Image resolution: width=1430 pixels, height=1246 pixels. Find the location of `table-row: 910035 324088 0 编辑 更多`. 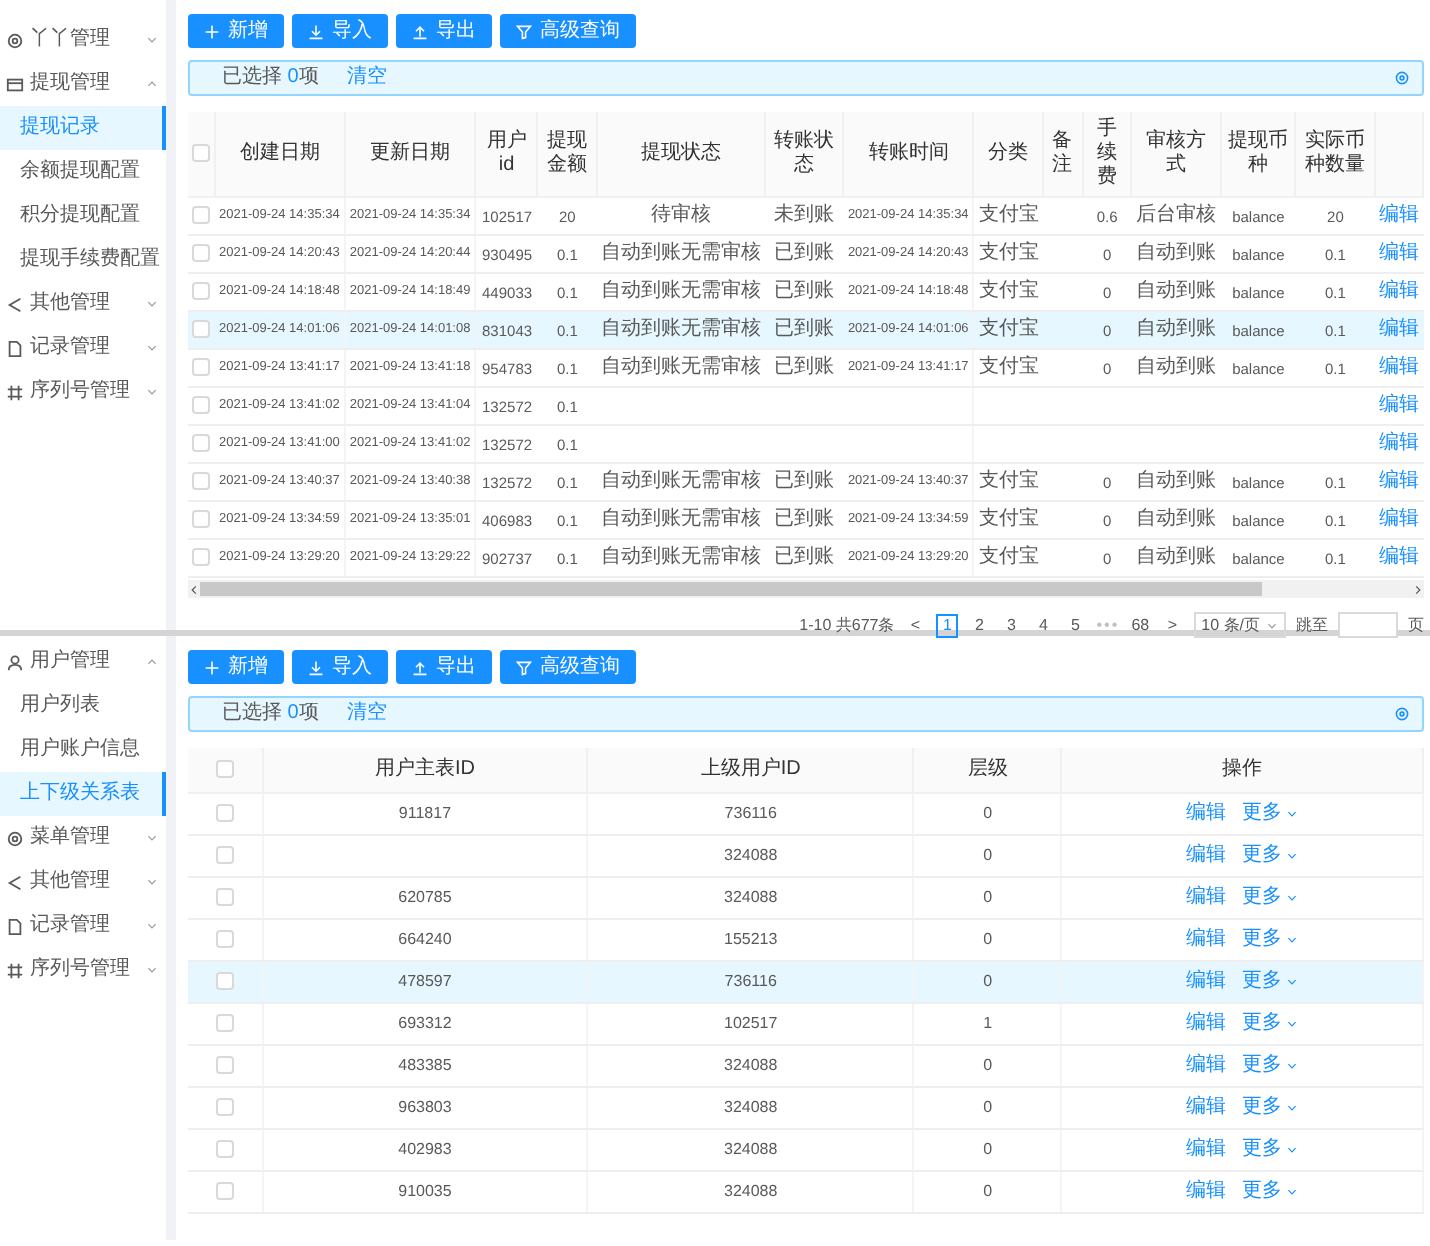

table-row: 910035 324088 0 编辑 更多 is located at coordinates (805, 1191).